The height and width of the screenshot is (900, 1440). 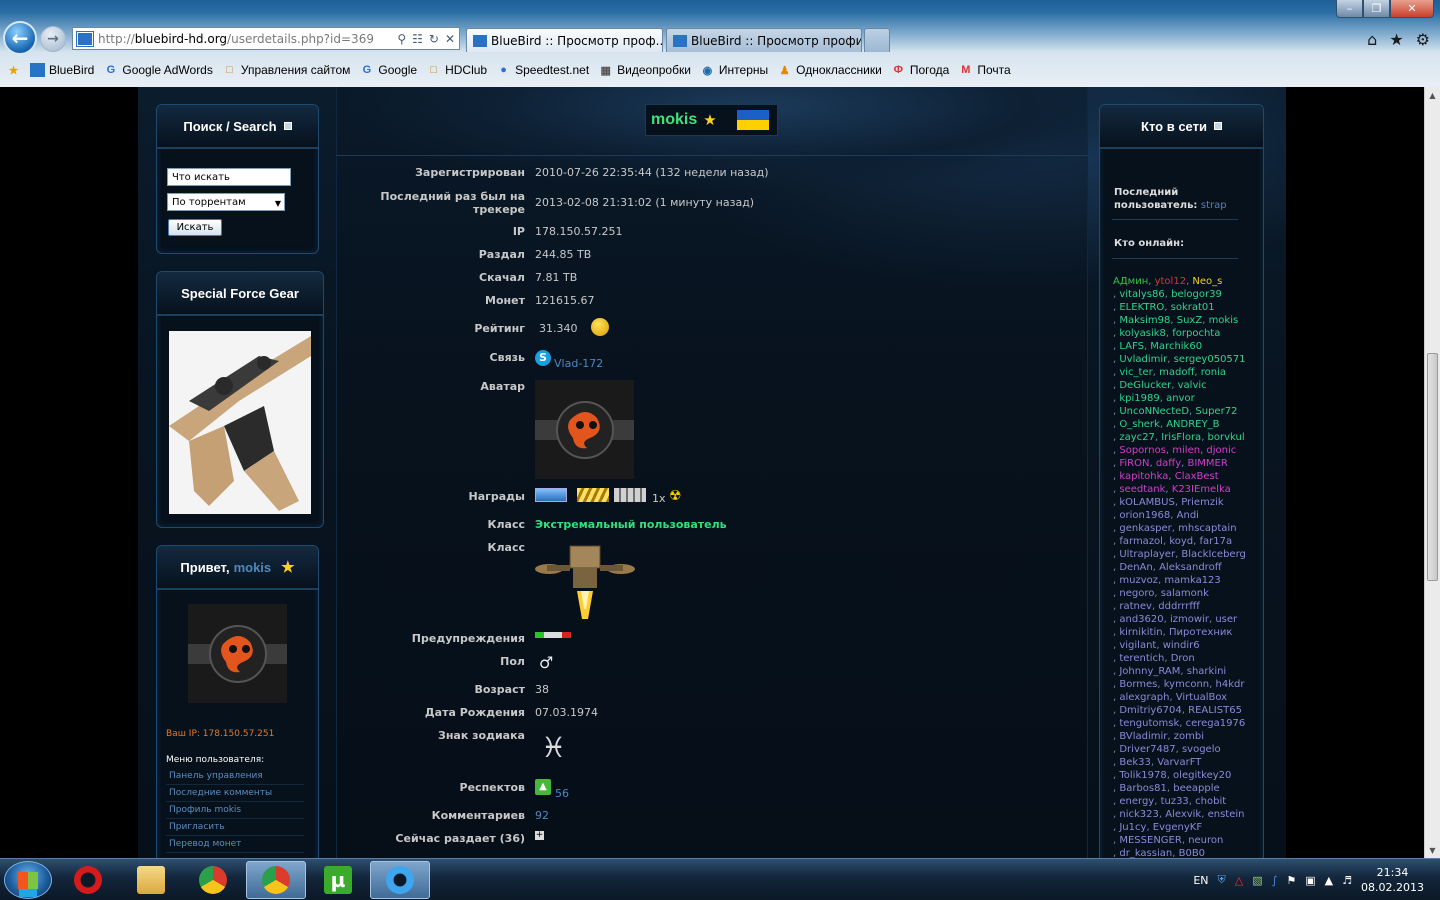 What do you see at coordinates (920, 70) in the screenshot?
I see `fav-link-weather: Ф Погода` at bounding box center [920, 70].